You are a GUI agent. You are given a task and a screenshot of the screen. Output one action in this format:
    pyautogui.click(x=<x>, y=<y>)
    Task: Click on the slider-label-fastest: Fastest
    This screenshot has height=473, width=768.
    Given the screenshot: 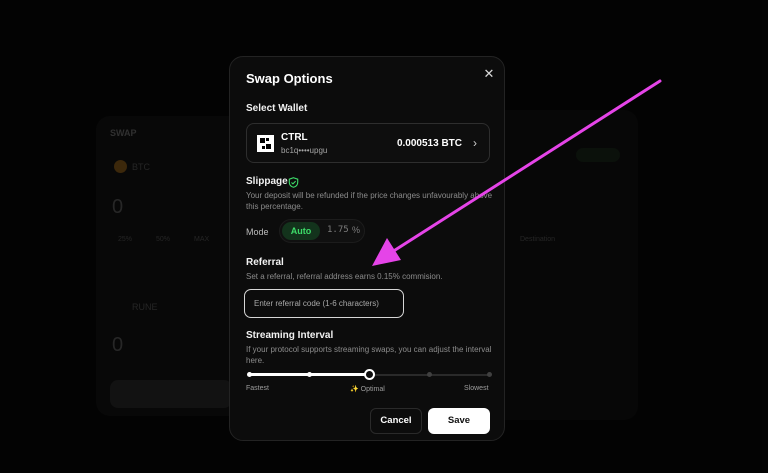 What is the action you would take?
    pyautogui.click(x=257, y=388)
    